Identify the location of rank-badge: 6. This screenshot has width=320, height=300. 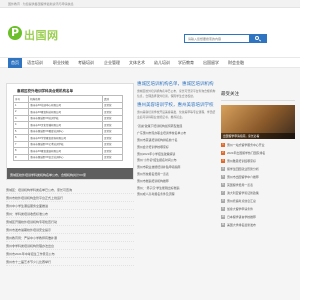
(223, 185).